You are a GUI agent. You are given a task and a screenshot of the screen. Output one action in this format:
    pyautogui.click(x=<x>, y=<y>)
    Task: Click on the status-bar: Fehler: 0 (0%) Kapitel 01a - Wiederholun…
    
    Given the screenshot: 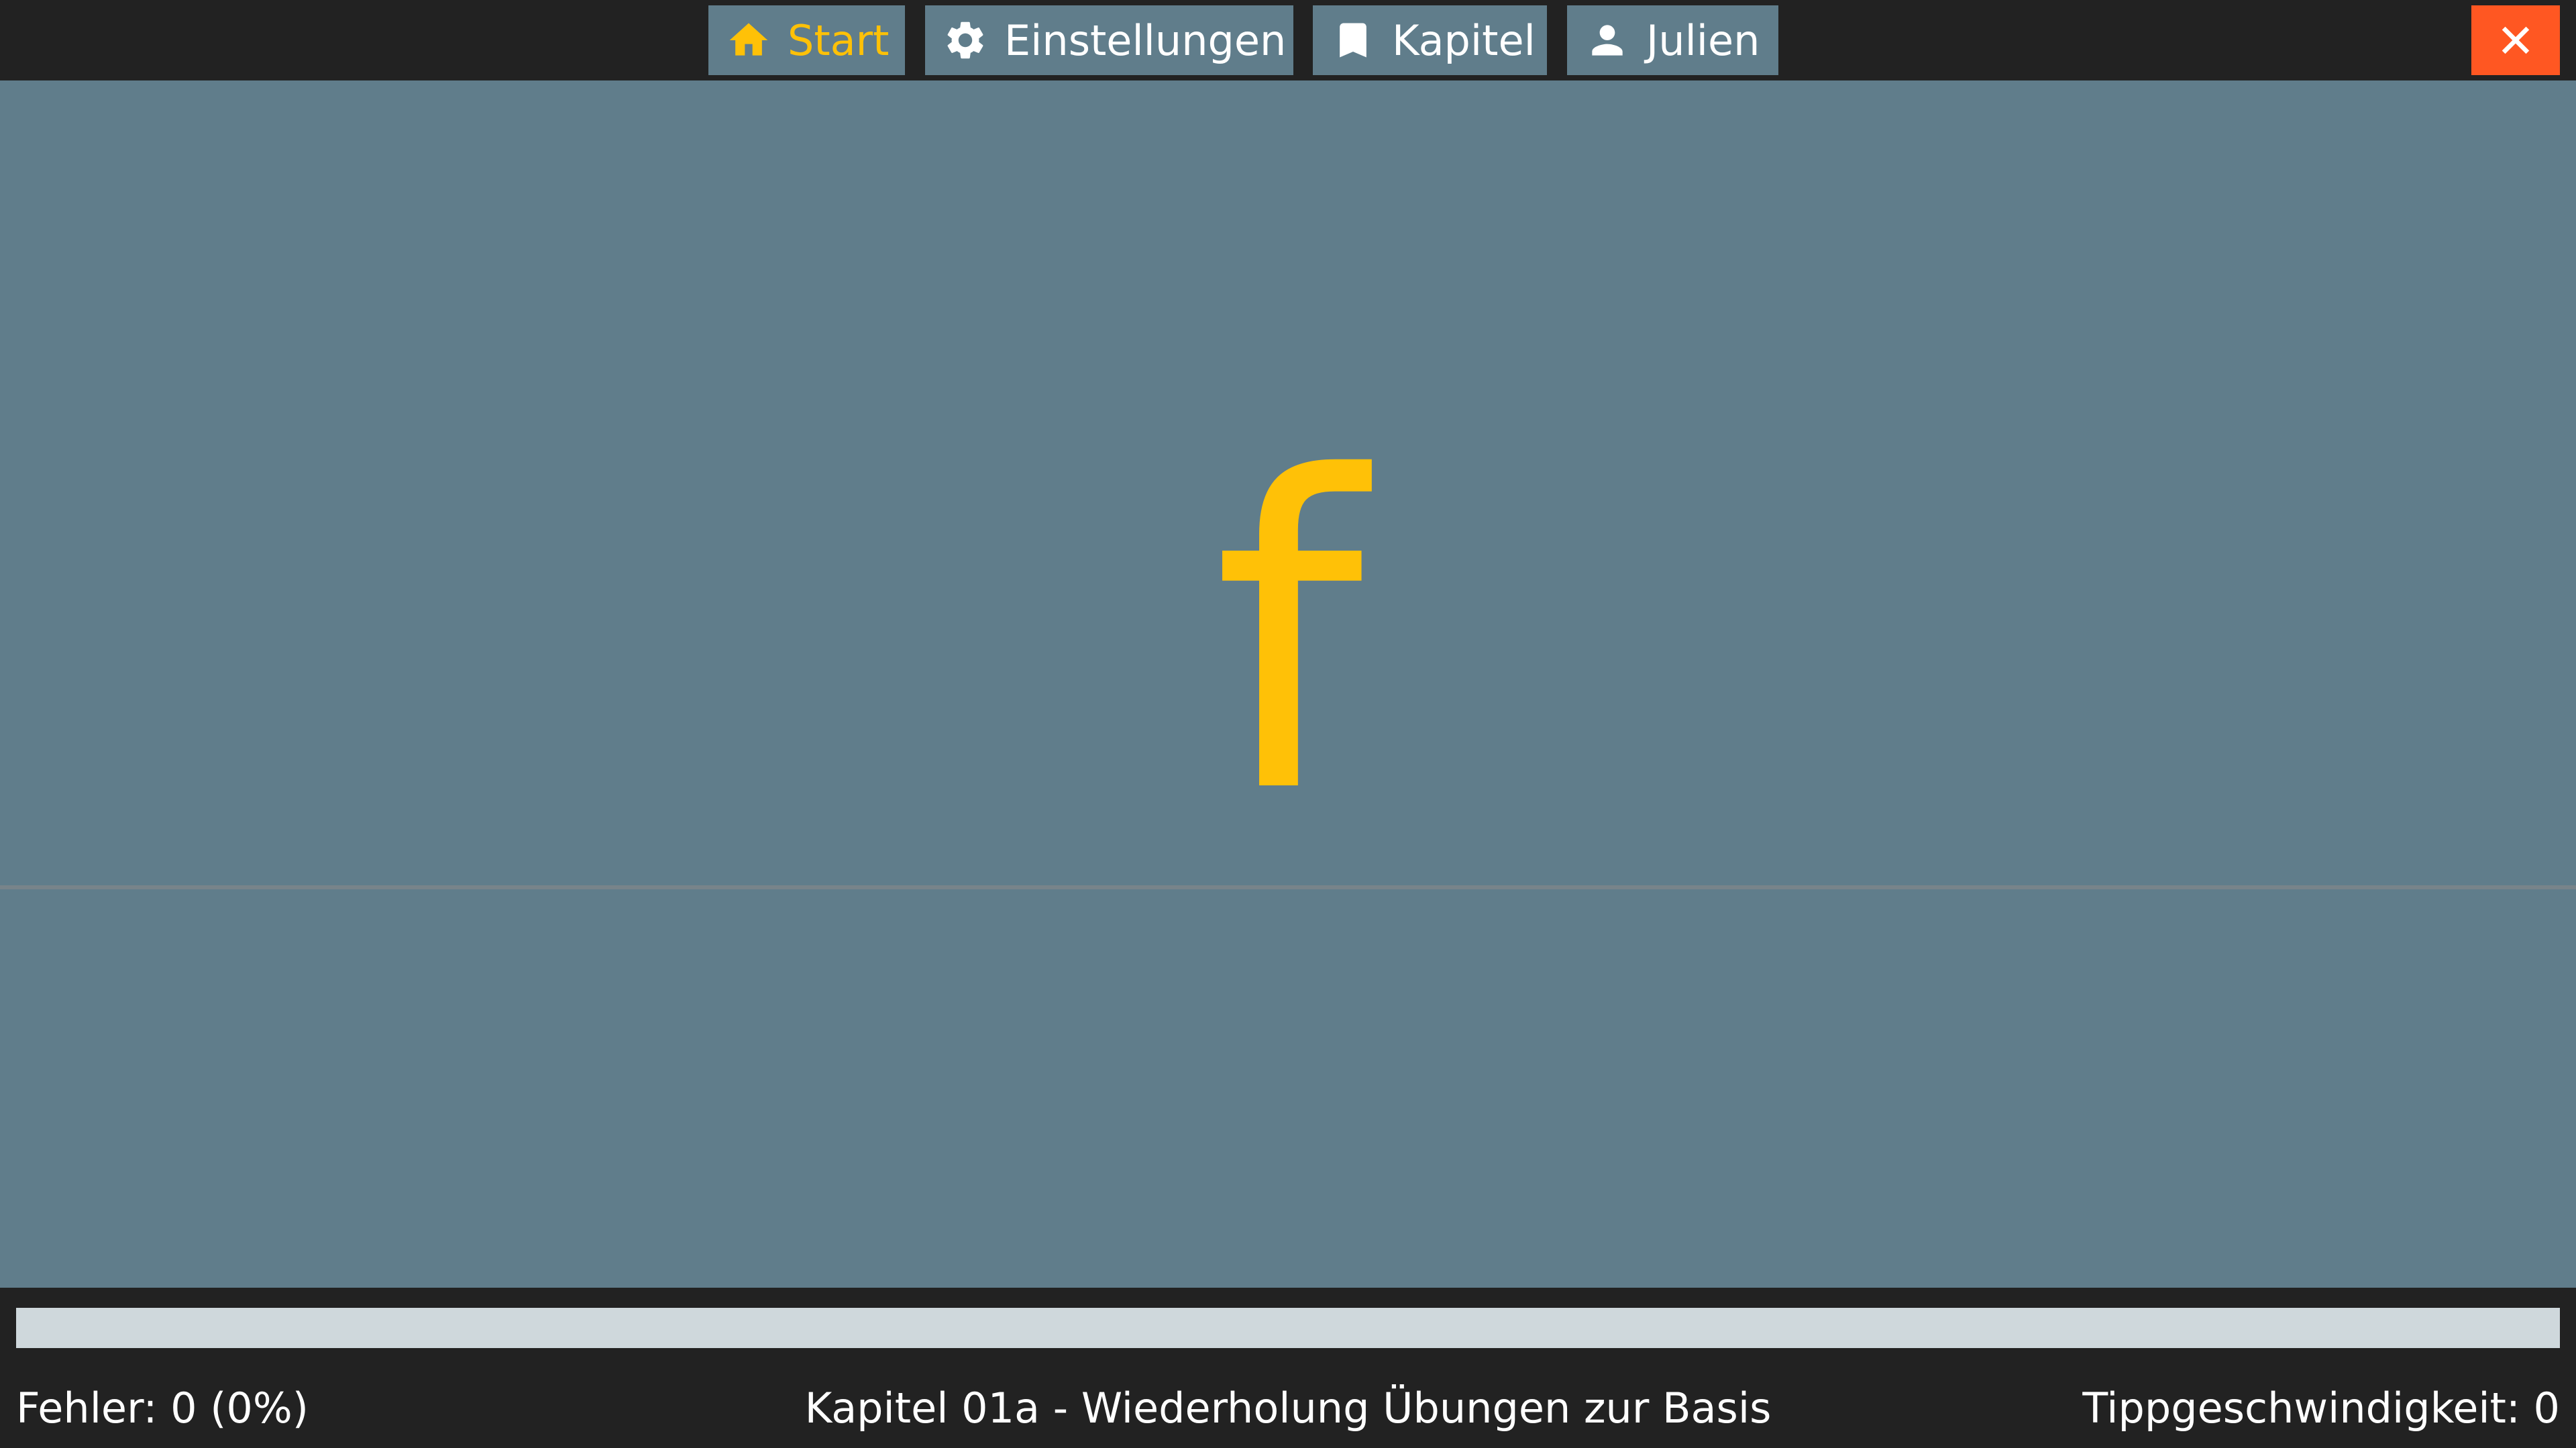 What is the action you would take?
    pyautogui.click(x=1288, y=1409)
    